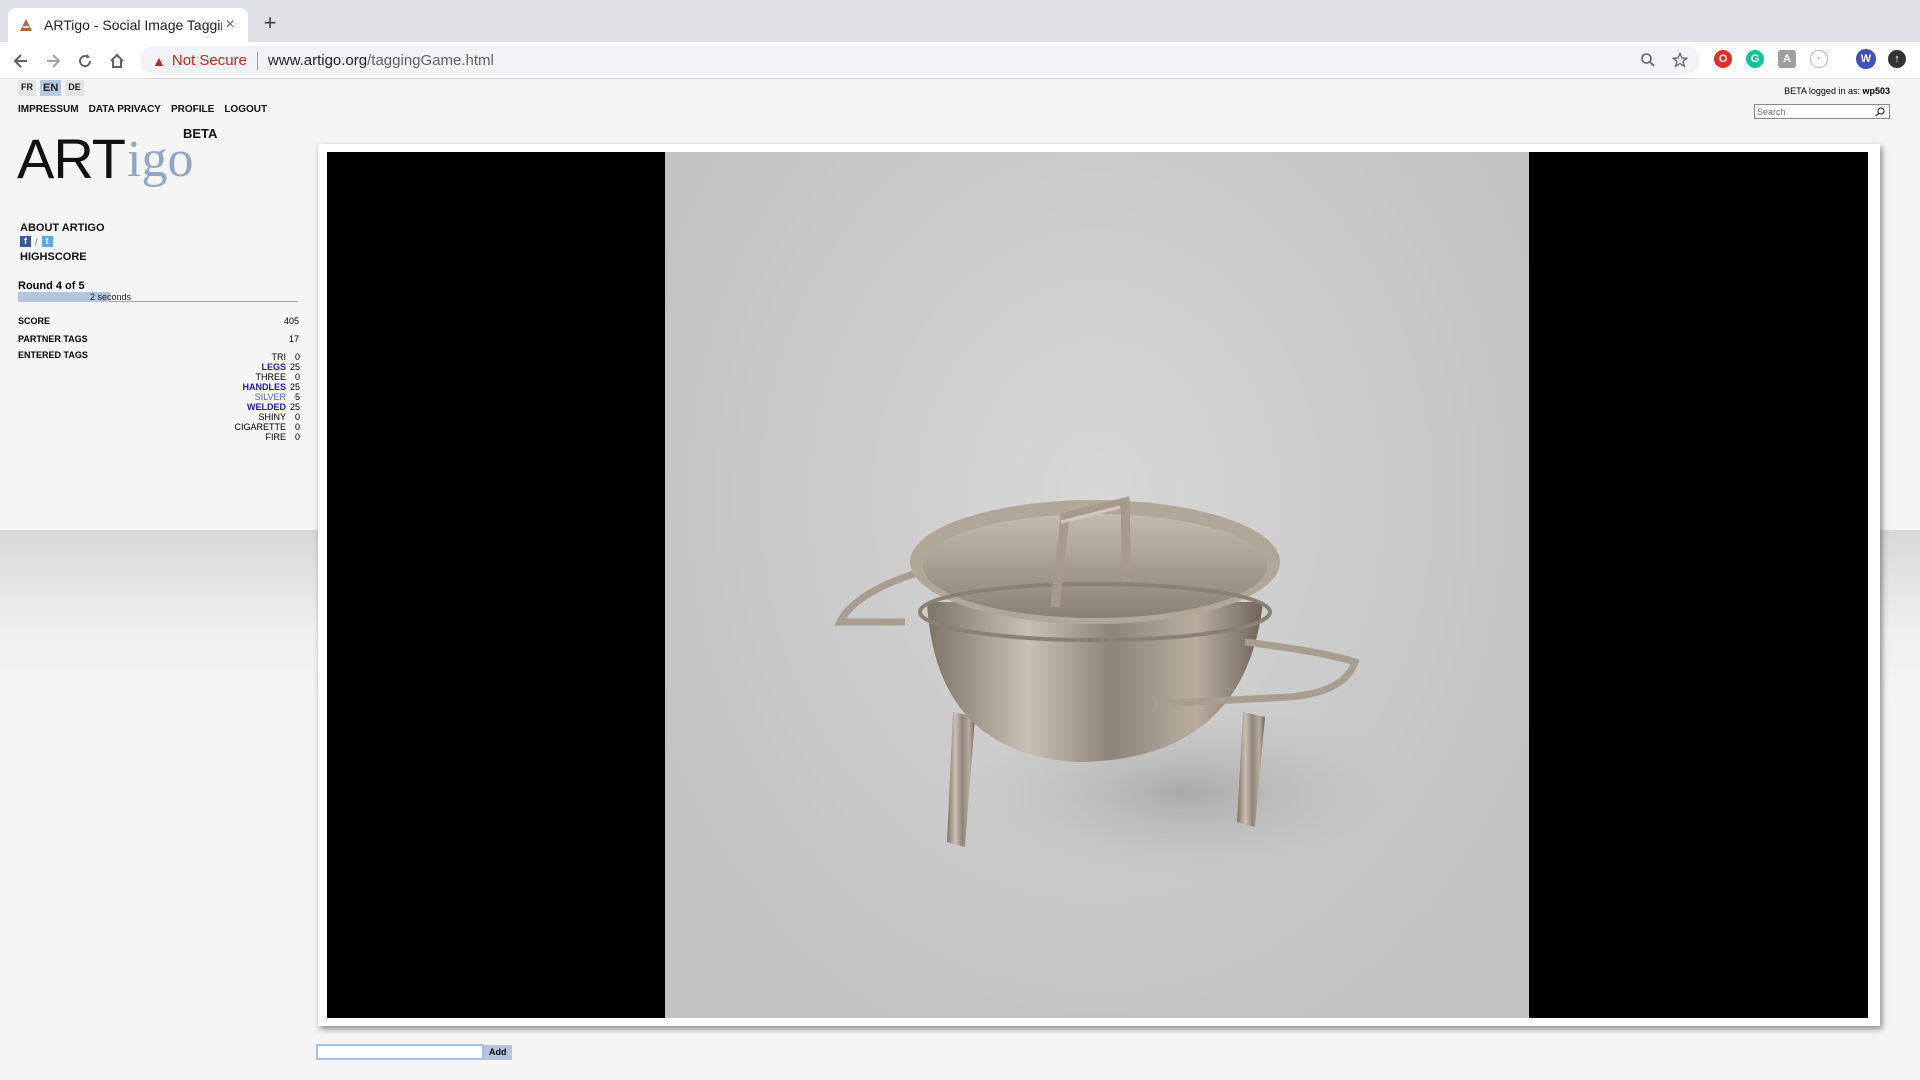 The height and width of the screenshot is (1080, 1920). I want to click on entered-tags-label: ENTERED TAGS, so click(53, 355).